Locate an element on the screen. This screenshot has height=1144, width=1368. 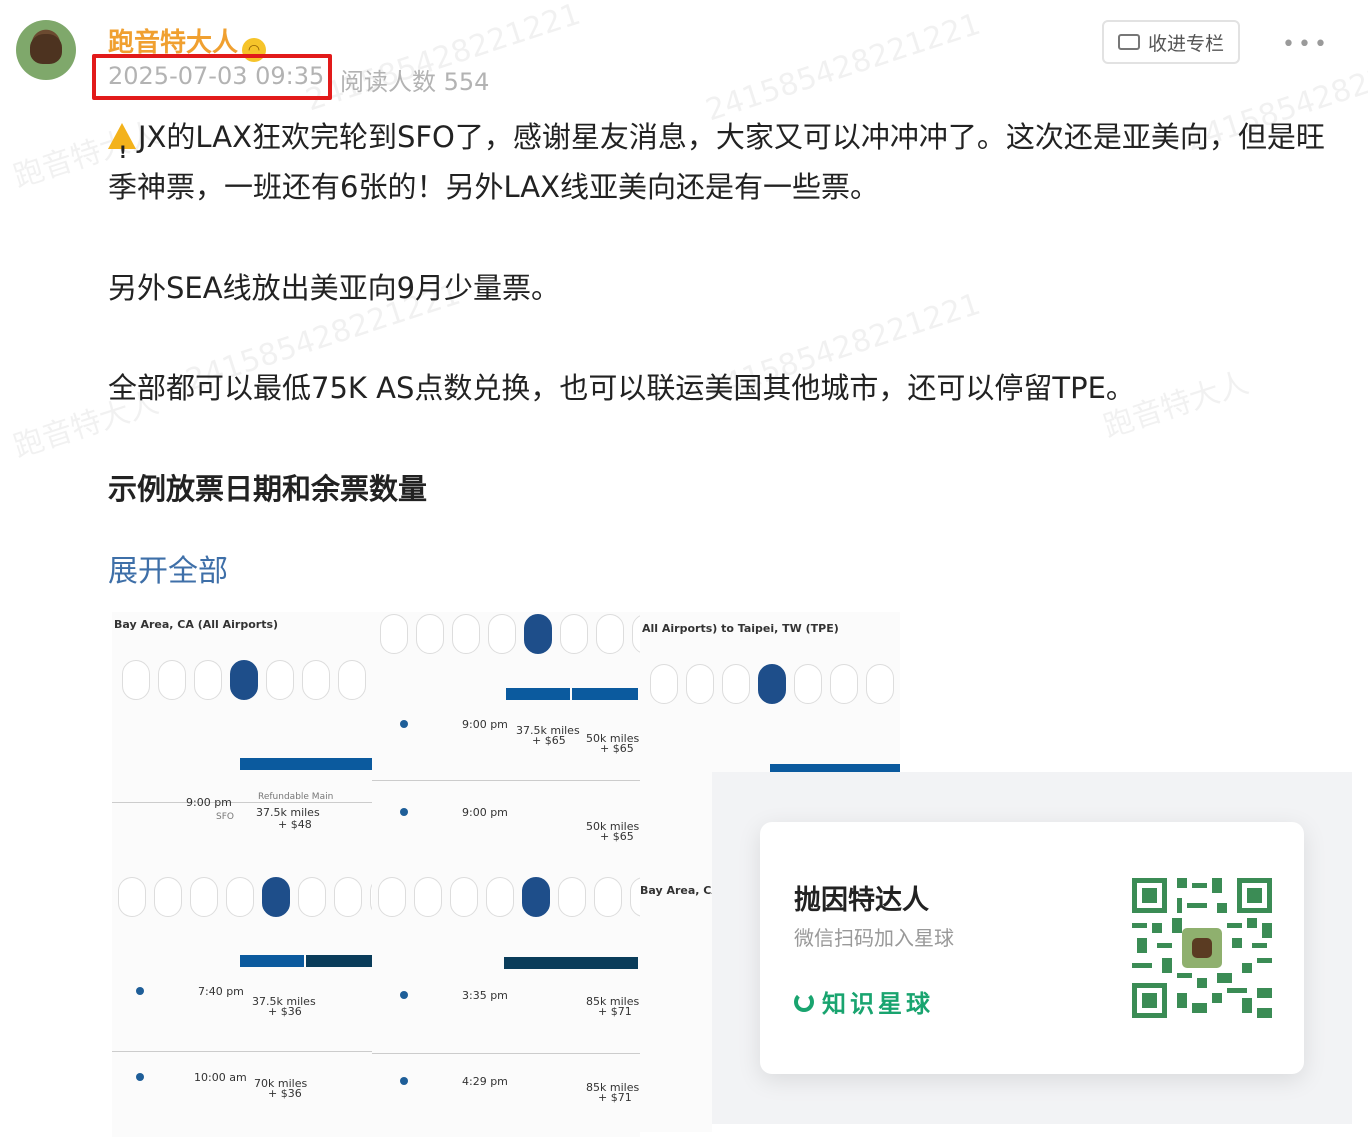
flight-screenshot-3: All Airports) to Taipei, TW (TPE) is located at coordinates (770, 692).